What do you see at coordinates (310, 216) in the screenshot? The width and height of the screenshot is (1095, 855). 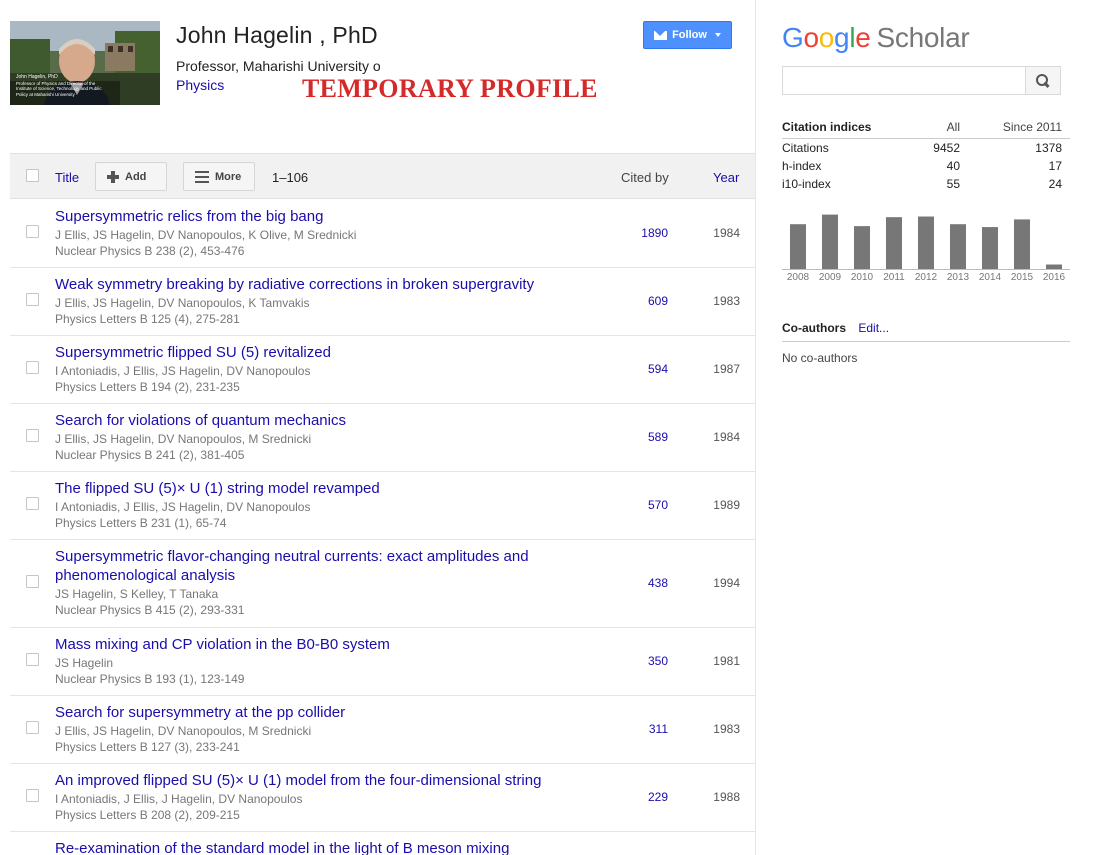 I see `article-title-link: Supersymmetric relics from the big bang` at bounding box center [310, 216].